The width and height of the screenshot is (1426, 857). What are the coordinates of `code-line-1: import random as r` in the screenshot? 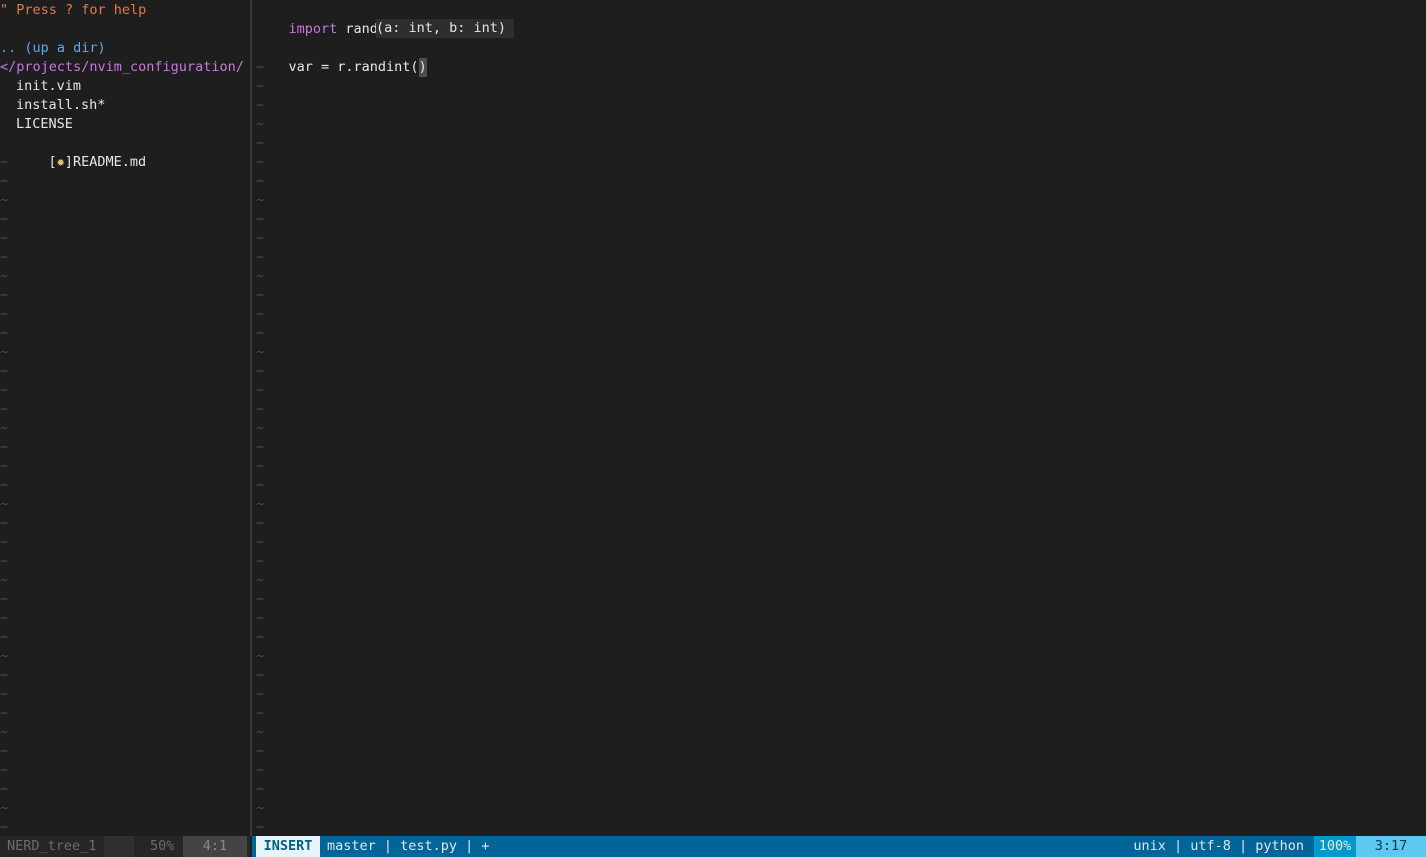 It's located at (345, 19).